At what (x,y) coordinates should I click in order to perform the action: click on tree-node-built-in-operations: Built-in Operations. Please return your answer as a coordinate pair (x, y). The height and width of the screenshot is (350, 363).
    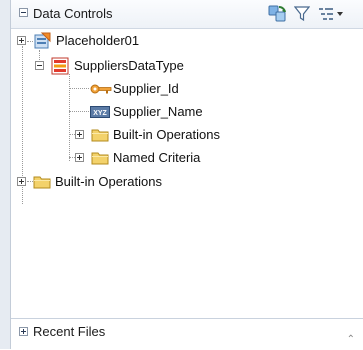
    Looking at the image, I should click on (187, 135).